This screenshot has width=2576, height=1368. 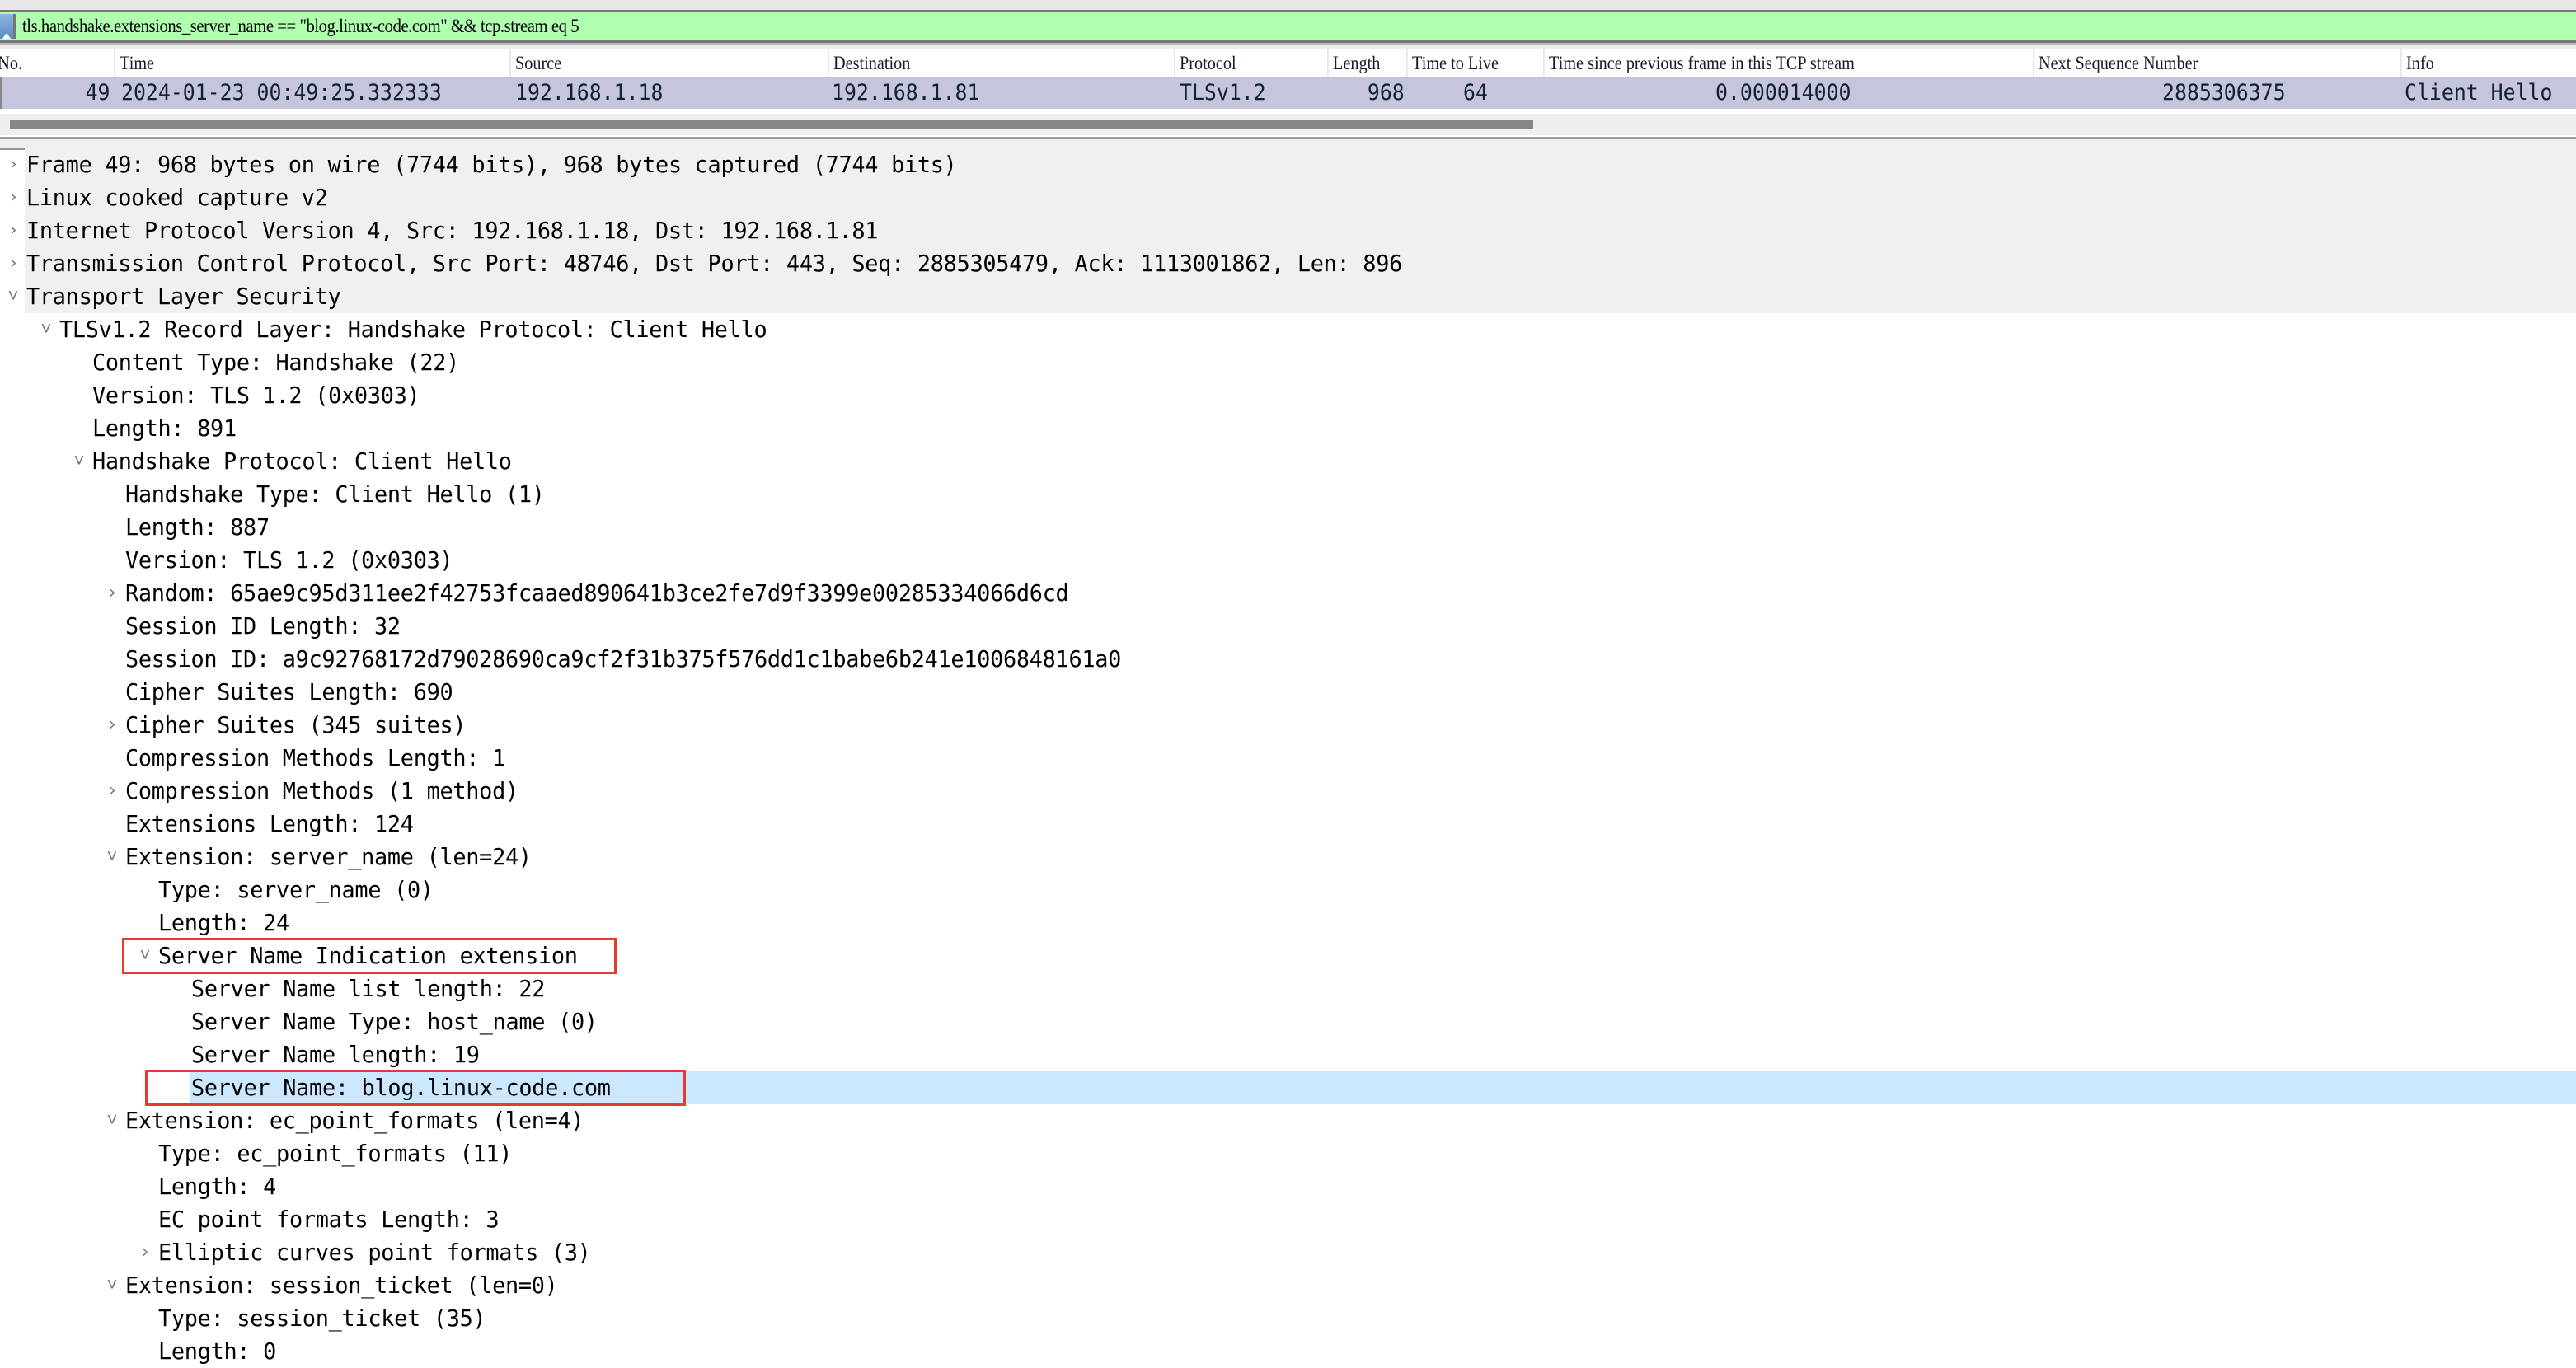 I want to click on tree-item: Type: ec_point_formats (11), so click(x=1288, y=1153).